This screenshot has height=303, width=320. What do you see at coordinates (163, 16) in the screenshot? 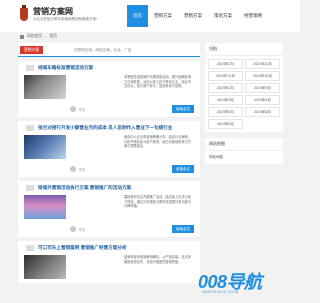
I see `nav-item-marketing-plans: 营销方案` at bounding box center [163, 16].